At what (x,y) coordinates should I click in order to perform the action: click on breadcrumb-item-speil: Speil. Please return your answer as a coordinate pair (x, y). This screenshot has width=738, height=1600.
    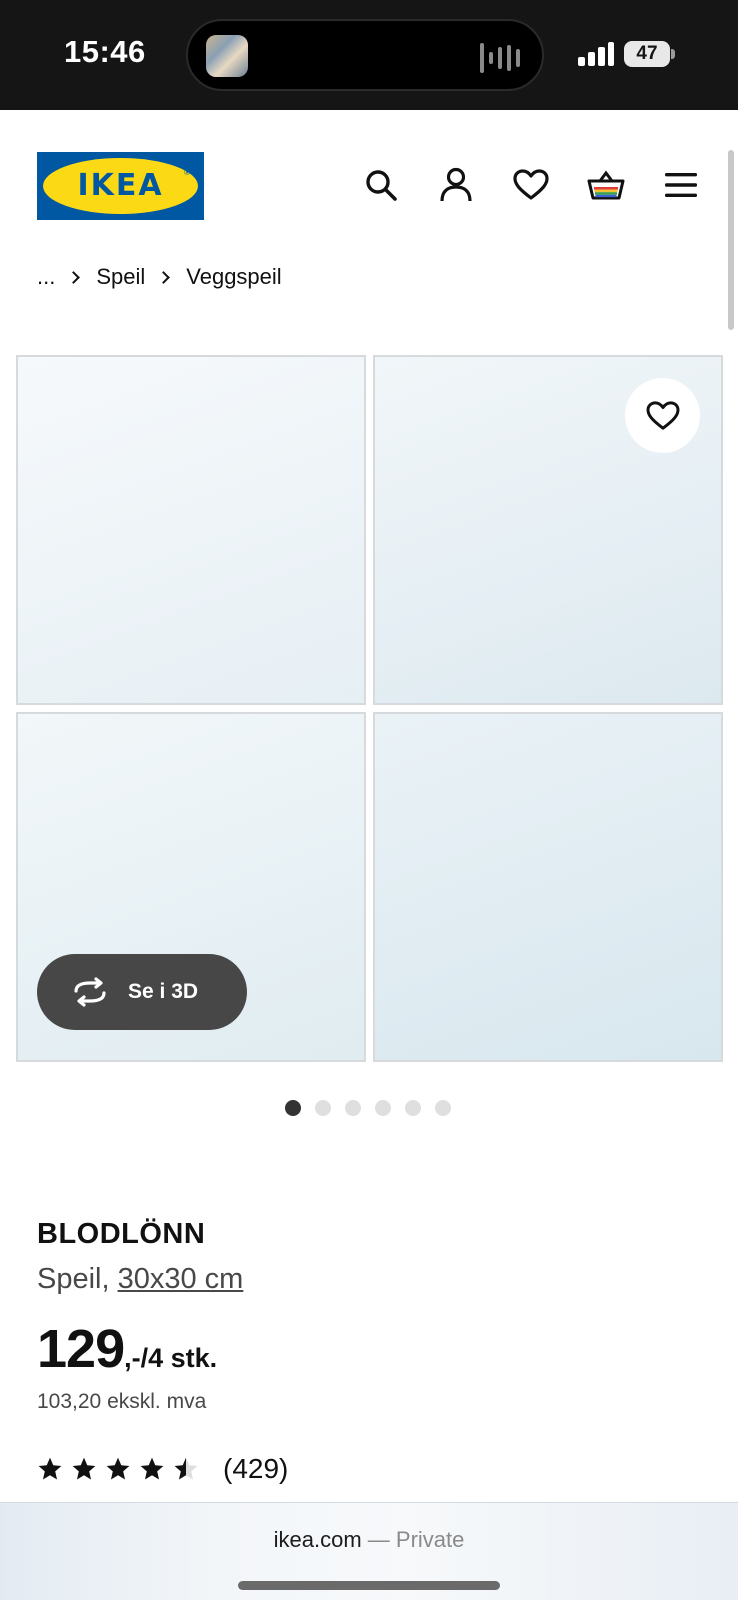
    Looking at the image, I should click on (120, 277).